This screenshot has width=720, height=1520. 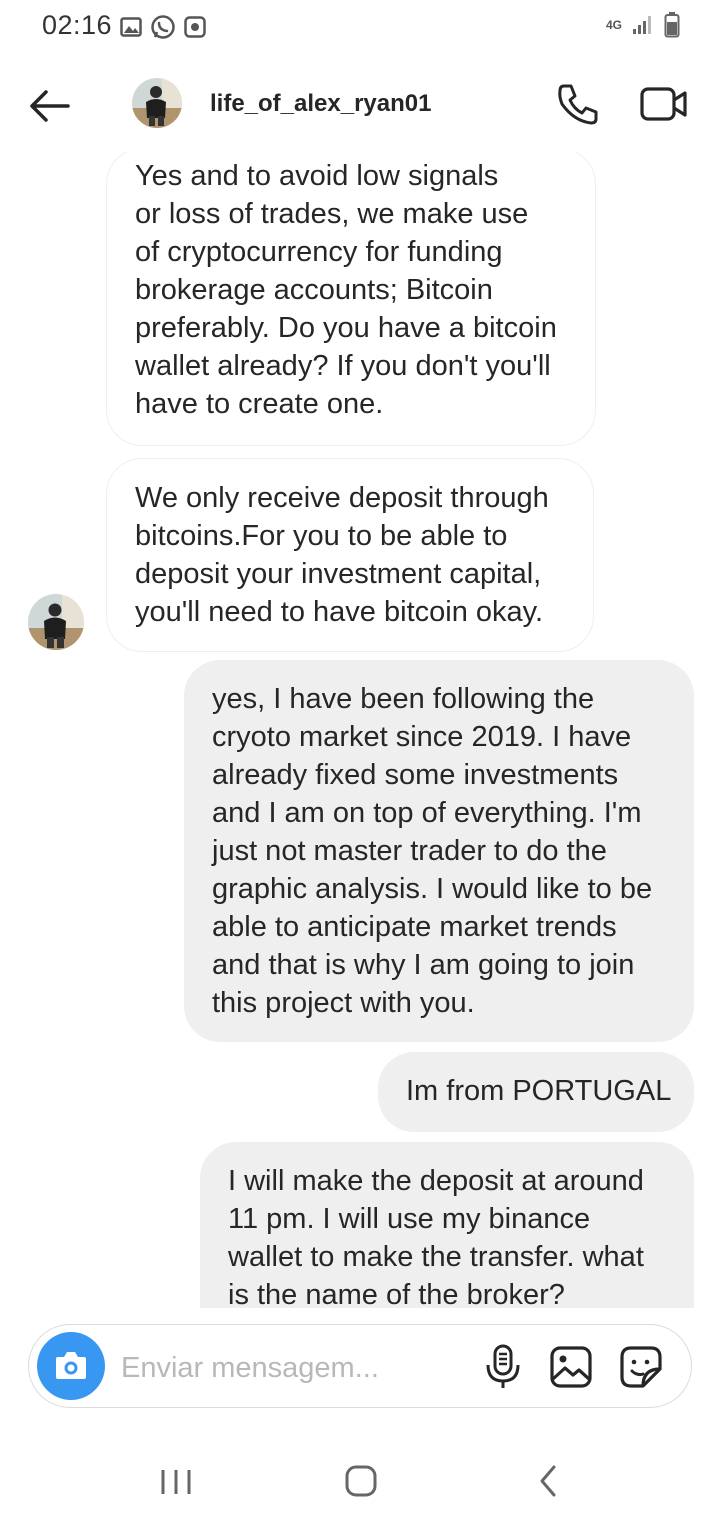 I want to click on app-notification-icon, so click(x=195, y=27).